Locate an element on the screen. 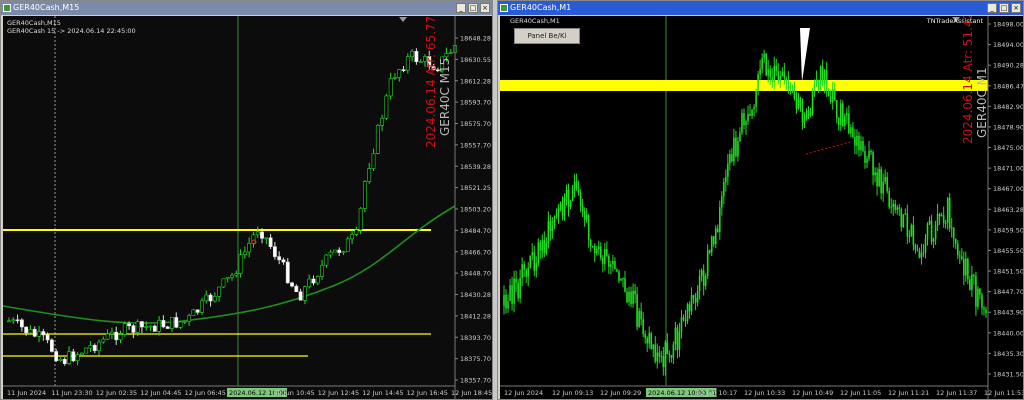 This screenshot has width=1024, height=400. price-label: 18484.70 is located at coordinates (475, 231).